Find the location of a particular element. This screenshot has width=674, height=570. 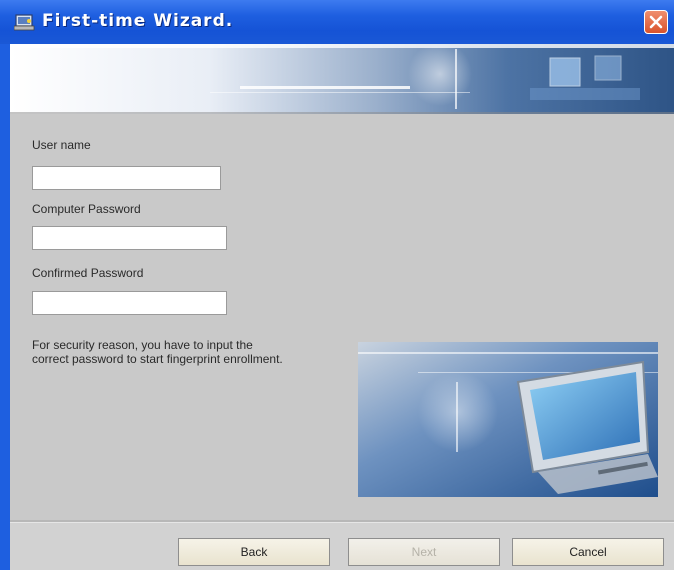

window-left-border is located at coordinates (5, 307).